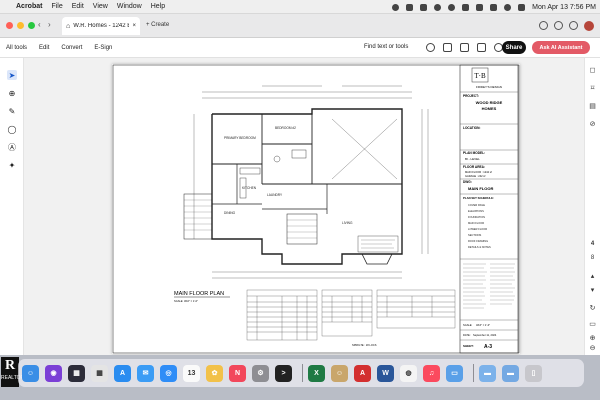 The height and width of the screenshot is (400, 600). Describe the element at coordinates (362, 373) in the screenshot. I see `dock-acrobat-icon: A` at that location.